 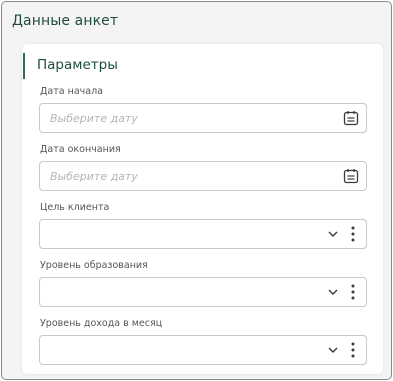 I want to click on start-date-placeholder: Выберите дату, so click(x=94, y=118).